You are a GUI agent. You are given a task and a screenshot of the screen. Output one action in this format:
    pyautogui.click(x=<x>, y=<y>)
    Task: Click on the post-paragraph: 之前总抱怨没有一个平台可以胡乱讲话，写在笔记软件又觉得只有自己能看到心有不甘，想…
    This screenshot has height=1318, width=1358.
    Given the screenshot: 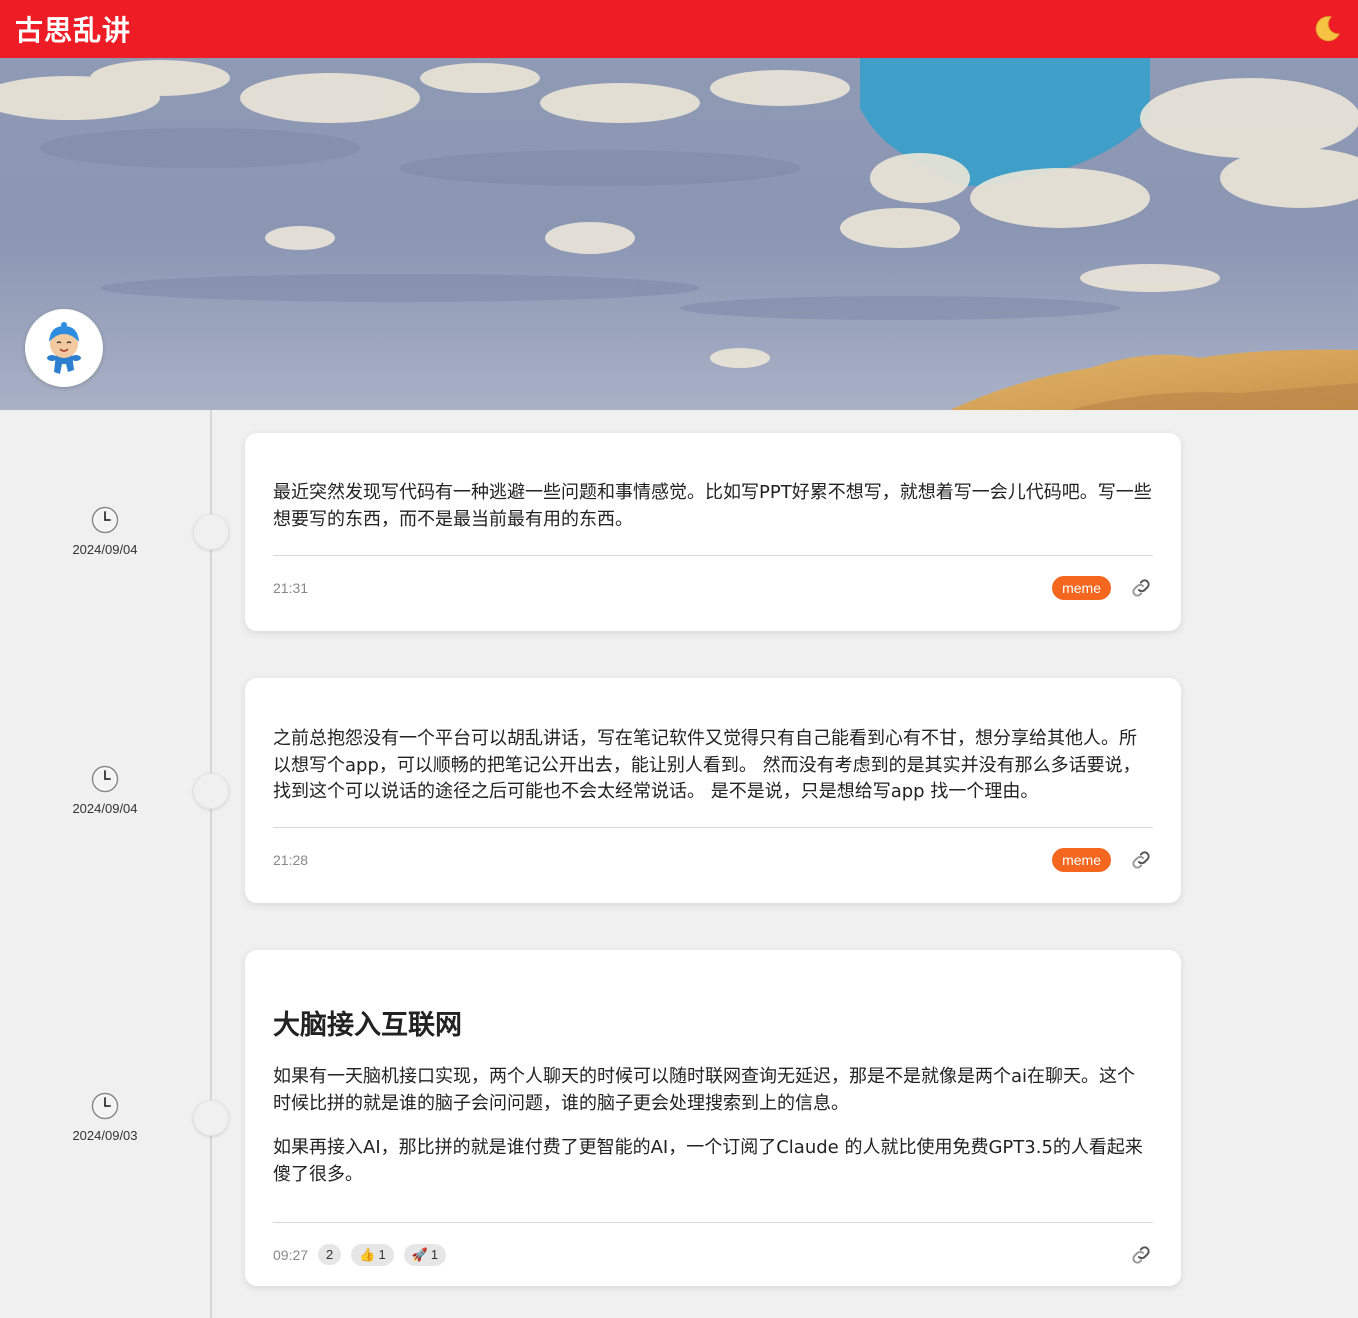 What is the action you would take?
    pyautogui.click(x=707, y=765)
    